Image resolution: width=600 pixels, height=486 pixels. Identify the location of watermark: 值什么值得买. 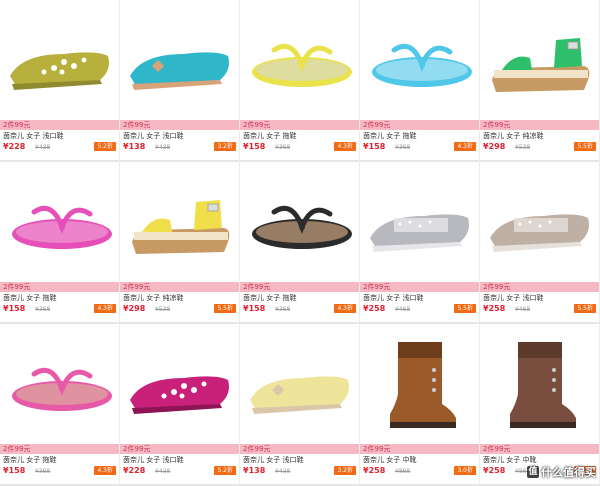
(561, 472).